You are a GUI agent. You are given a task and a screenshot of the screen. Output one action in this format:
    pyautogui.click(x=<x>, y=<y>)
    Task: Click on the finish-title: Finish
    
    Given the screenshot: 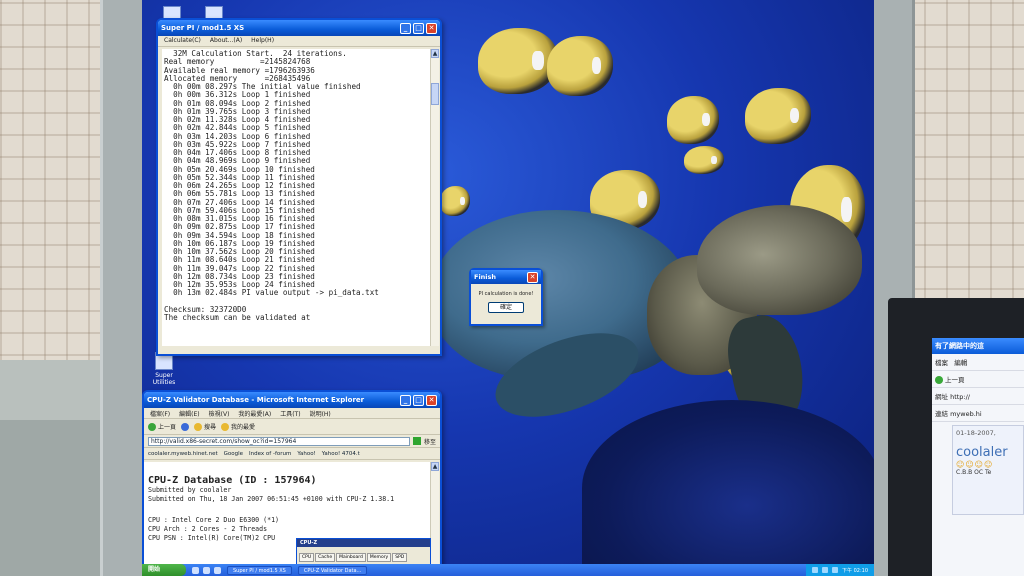 What is the action you would take?
    pyautogui.click(x=485, y=277)
    